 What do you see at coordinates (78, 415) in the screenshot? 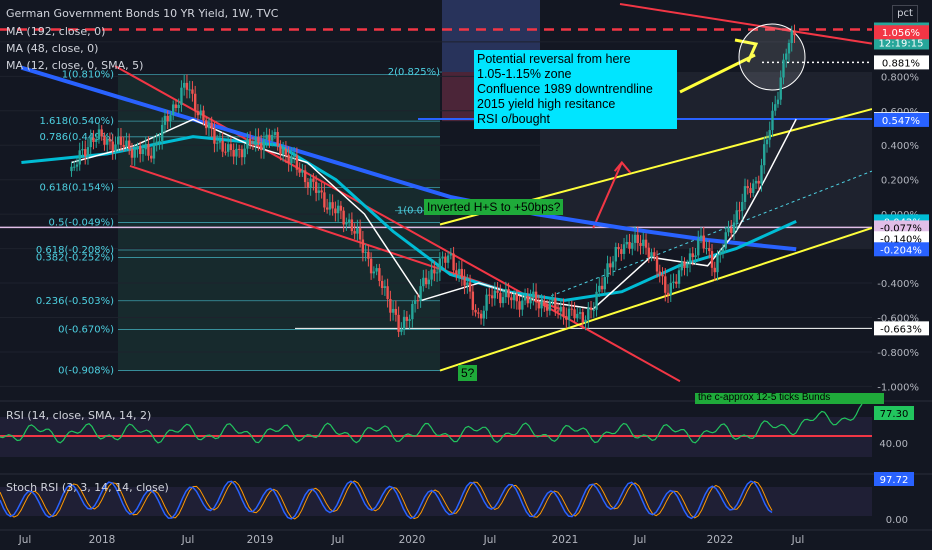
I see `rsi-legend: RSI (14, close, SMA, 14, 2)` at bounding box center [78, 415].